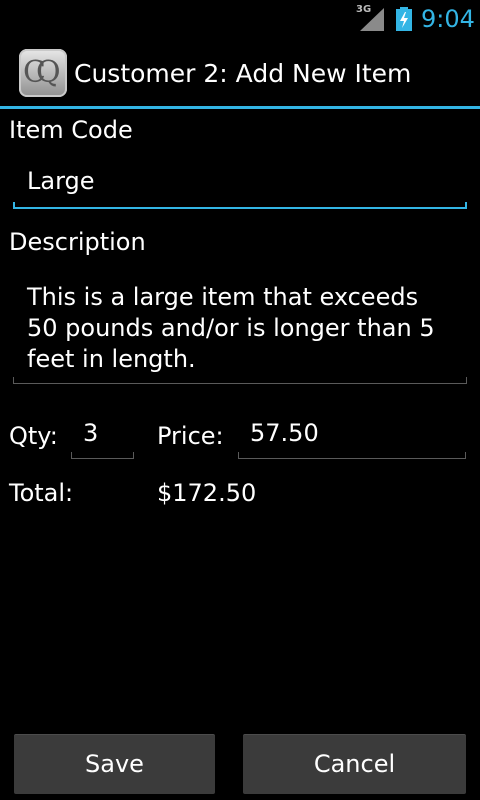 The image size is (480, 800). Describe the element at coordinates (190, 436) in the screenshot. I see `price-label: Price:` at that location.